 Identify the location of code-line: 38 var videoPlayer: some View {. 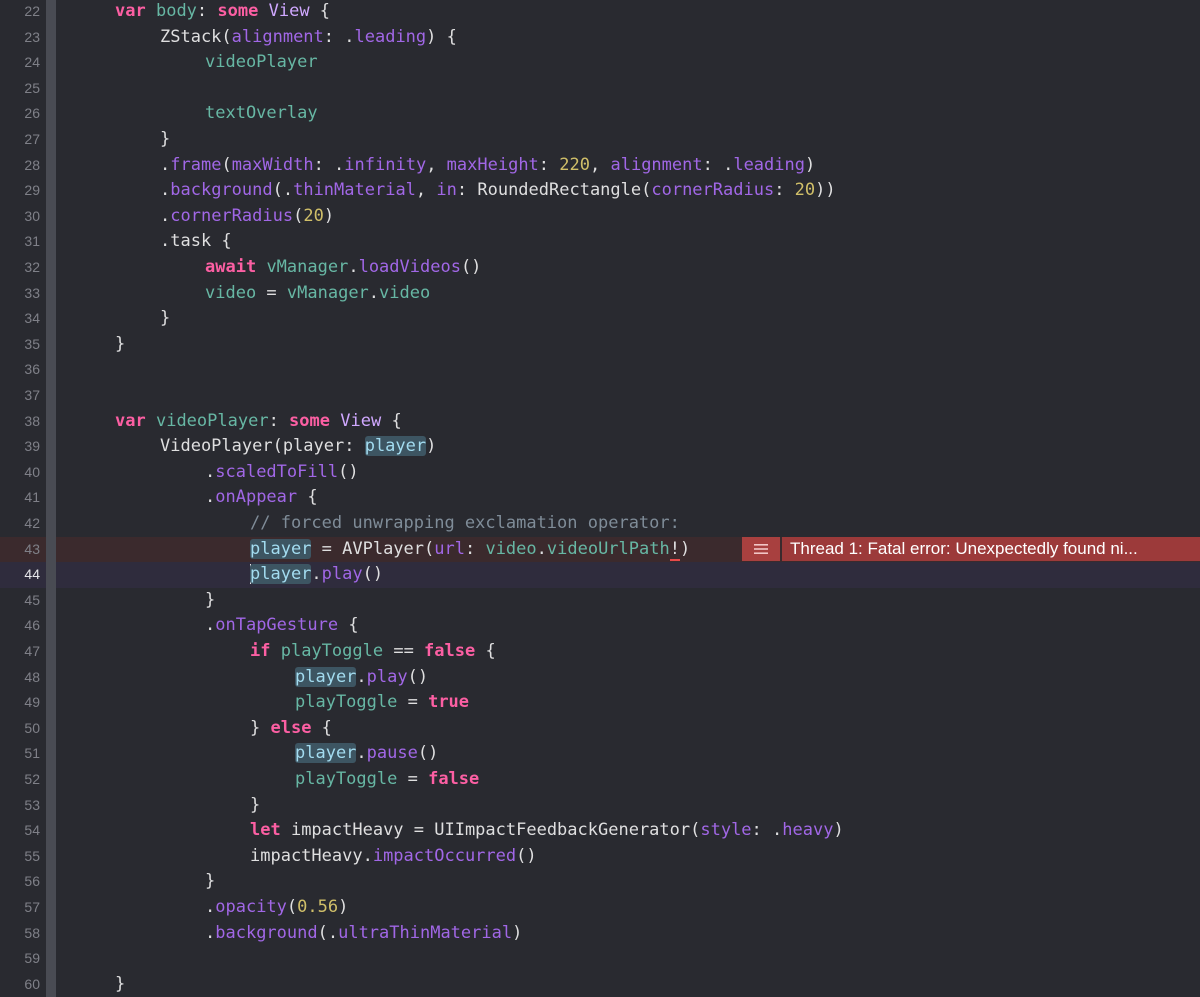
(600, 421).